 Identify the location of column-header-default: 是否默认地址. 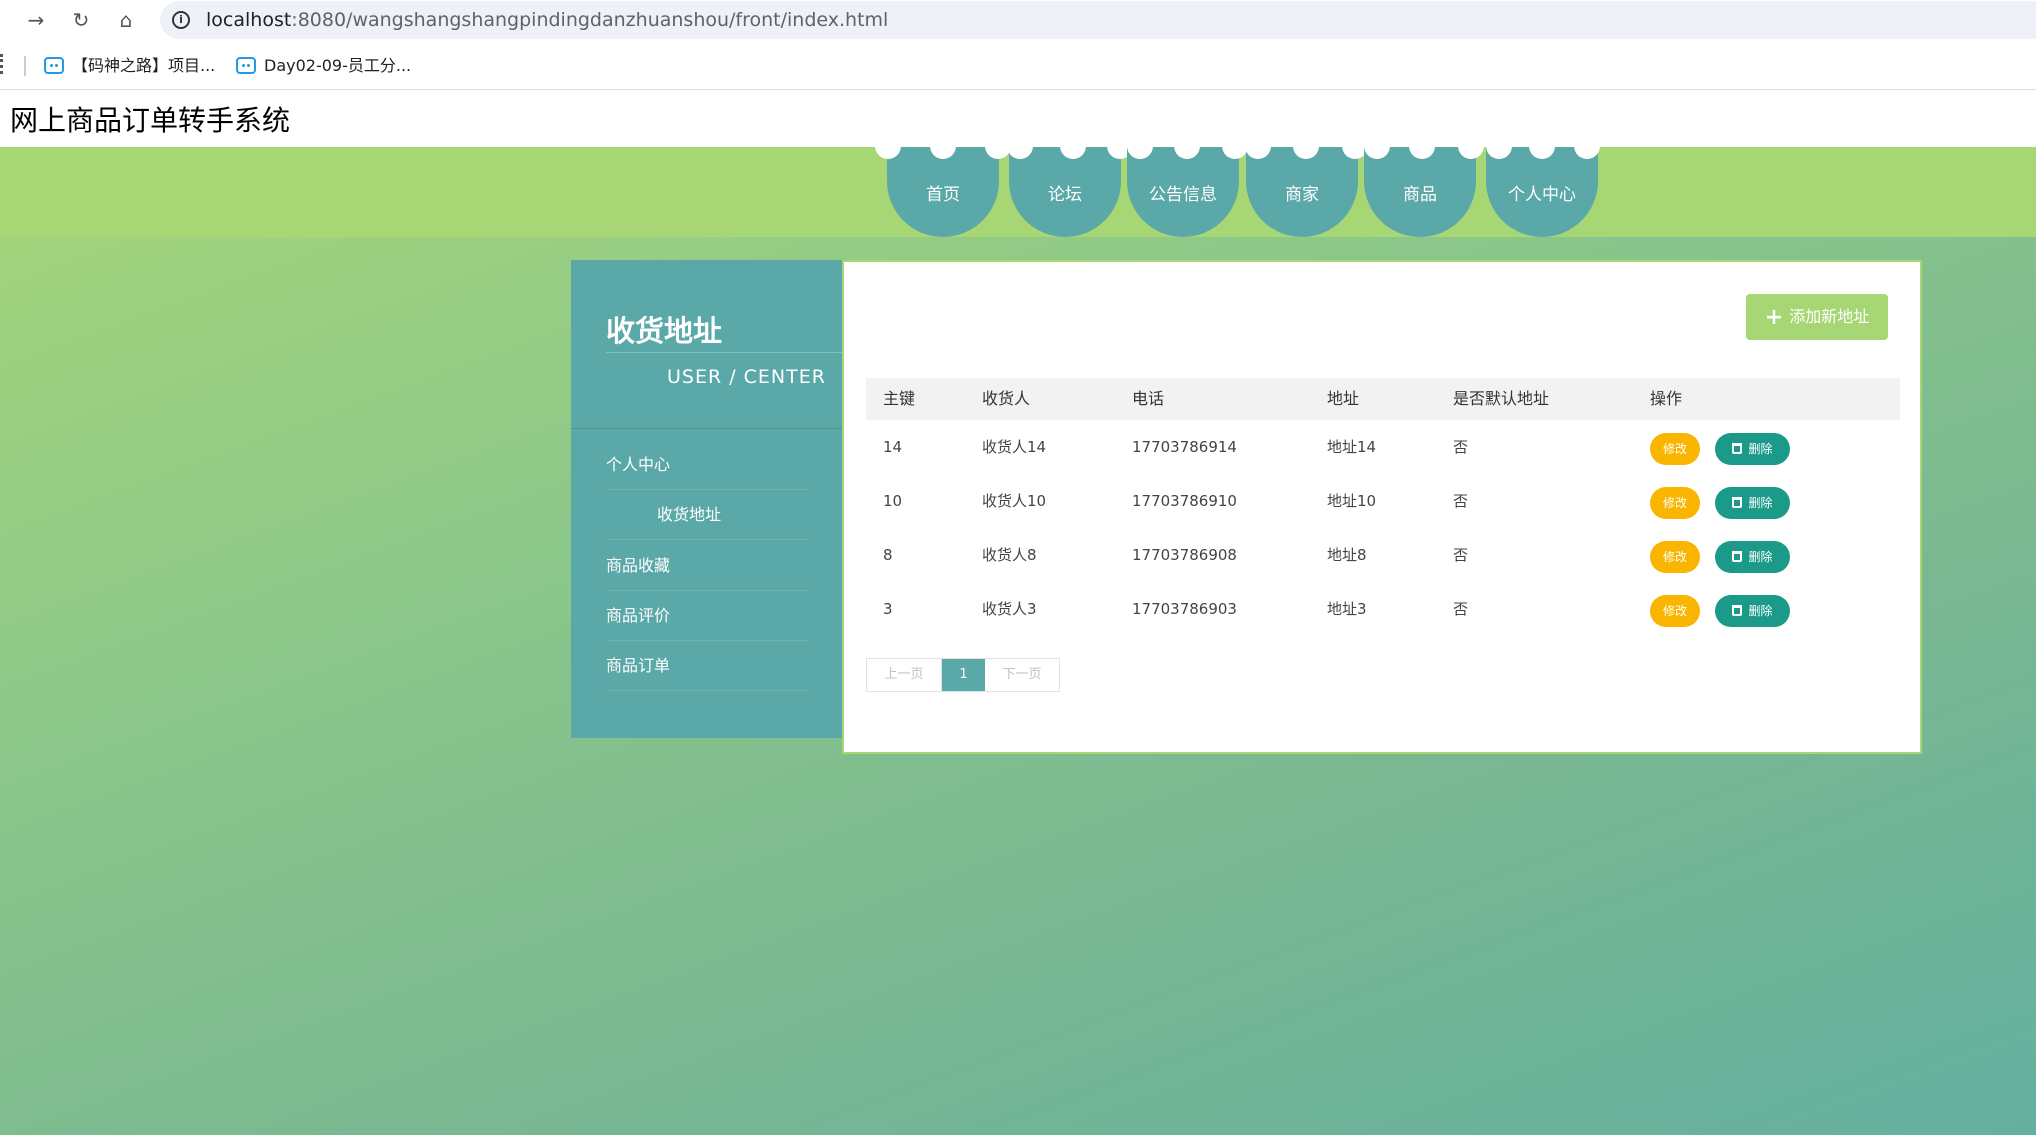
(1501, 398).